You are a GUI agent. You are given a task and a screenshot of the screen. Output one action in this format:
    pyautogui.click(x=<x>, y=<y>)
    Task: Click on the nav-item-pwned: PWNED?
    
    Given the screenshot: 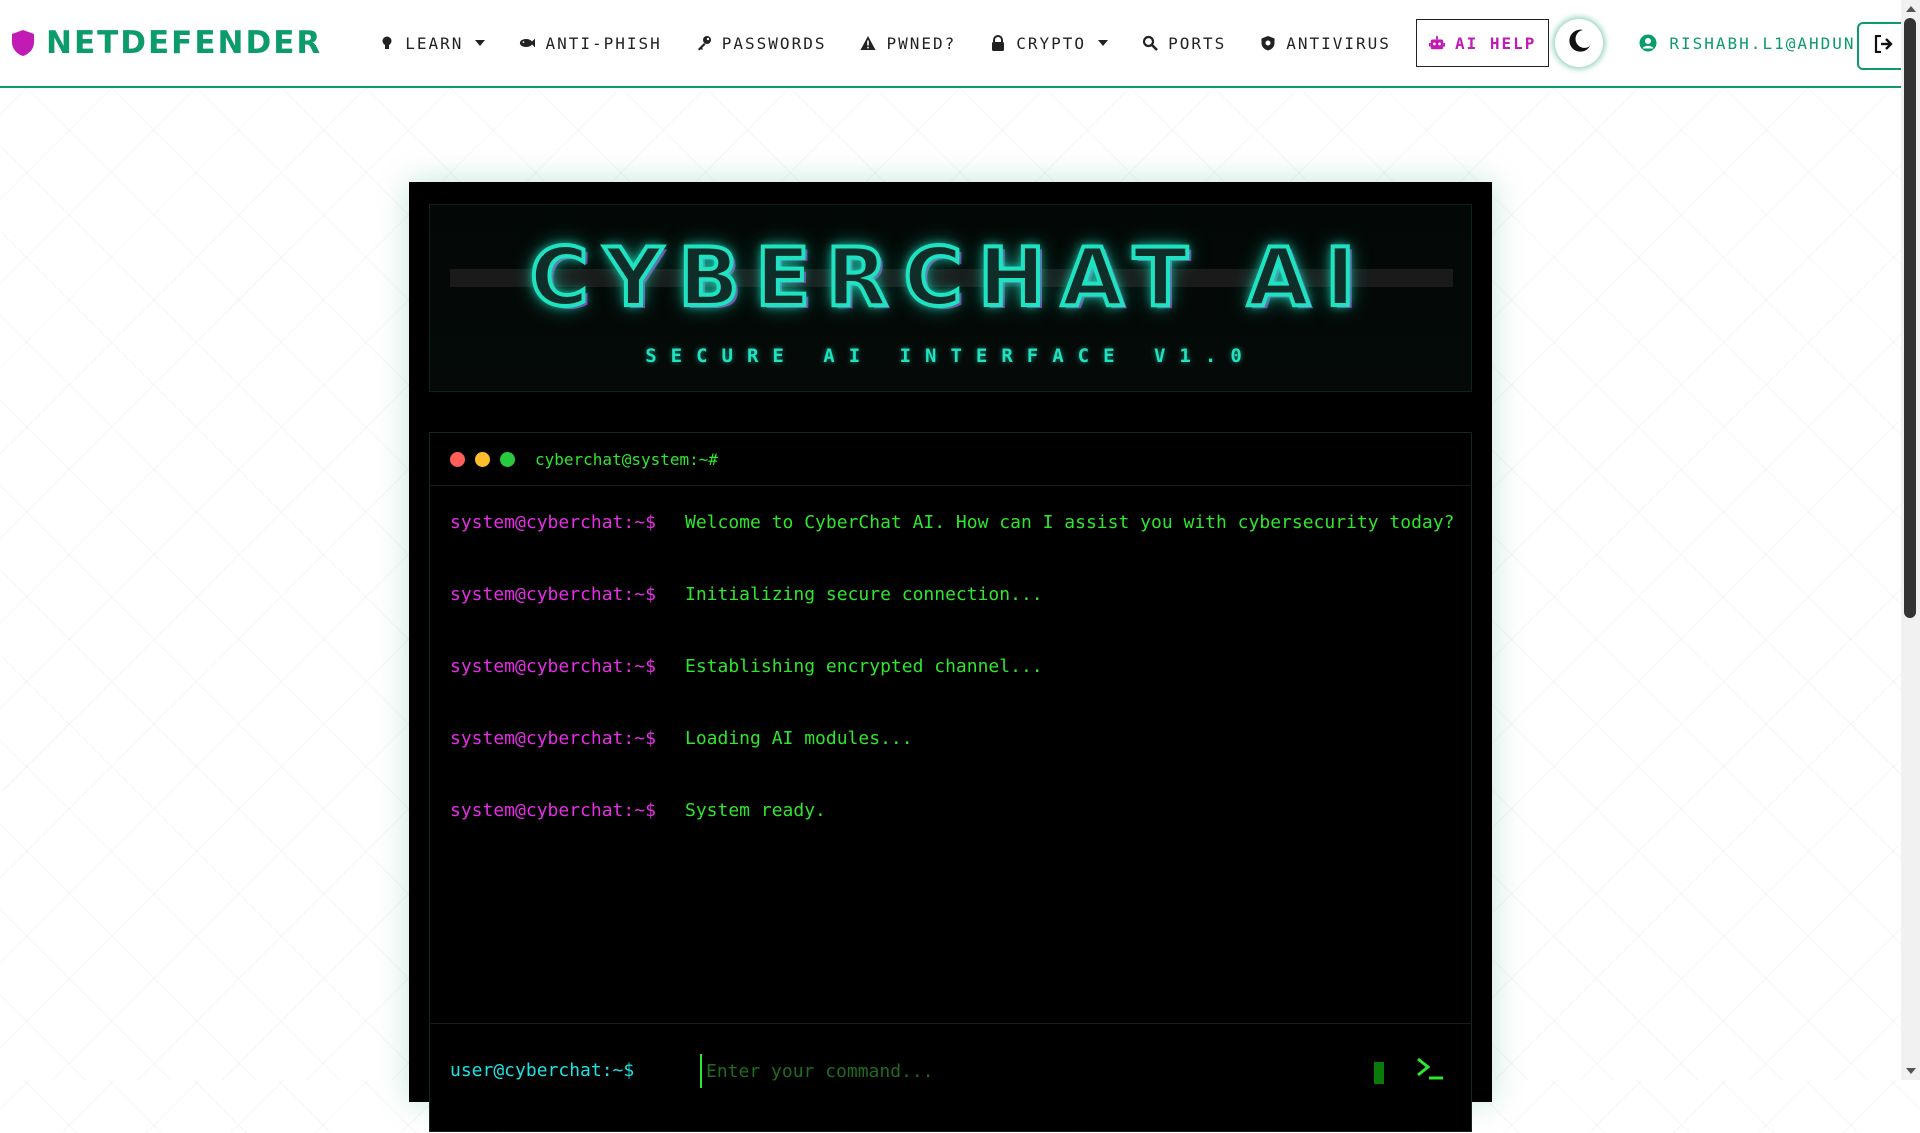 What is the action you would take?
    pyautogui.click(x=908, y=43)
    